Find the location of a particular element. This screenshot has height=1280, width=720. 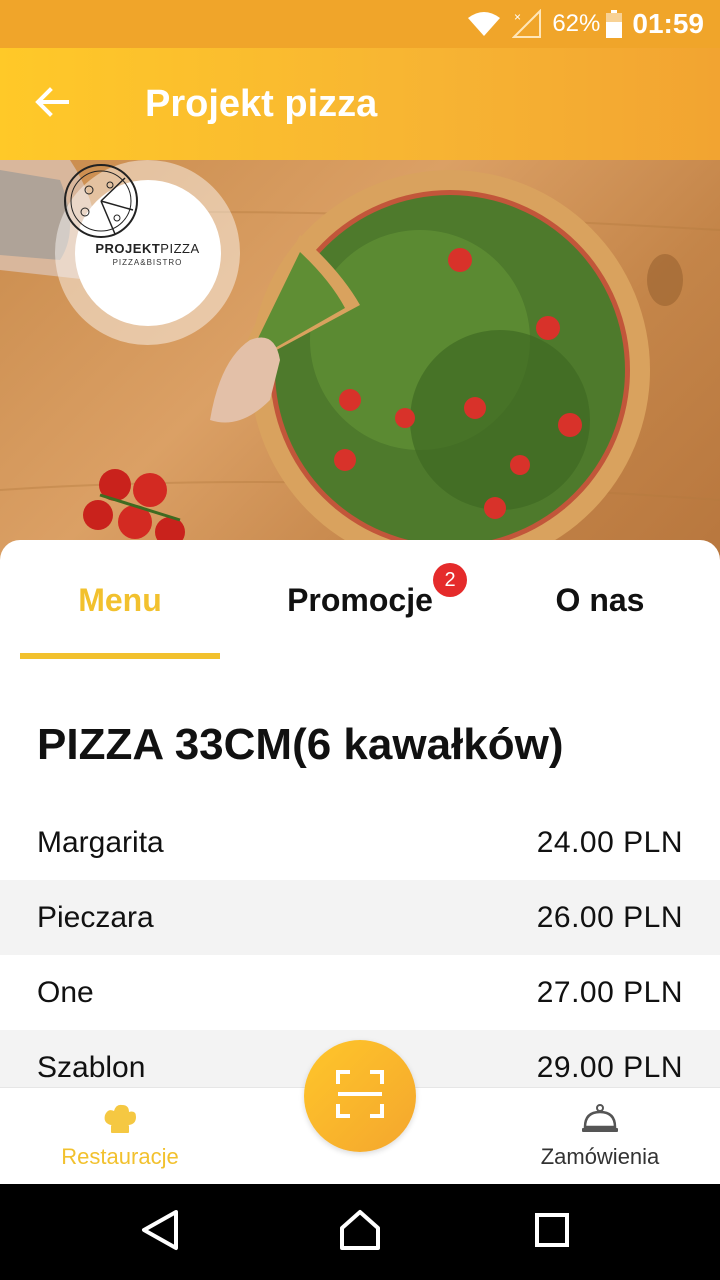

tab-bar: Menu Promocje 2 O nas is located at coordinates (360, 600).